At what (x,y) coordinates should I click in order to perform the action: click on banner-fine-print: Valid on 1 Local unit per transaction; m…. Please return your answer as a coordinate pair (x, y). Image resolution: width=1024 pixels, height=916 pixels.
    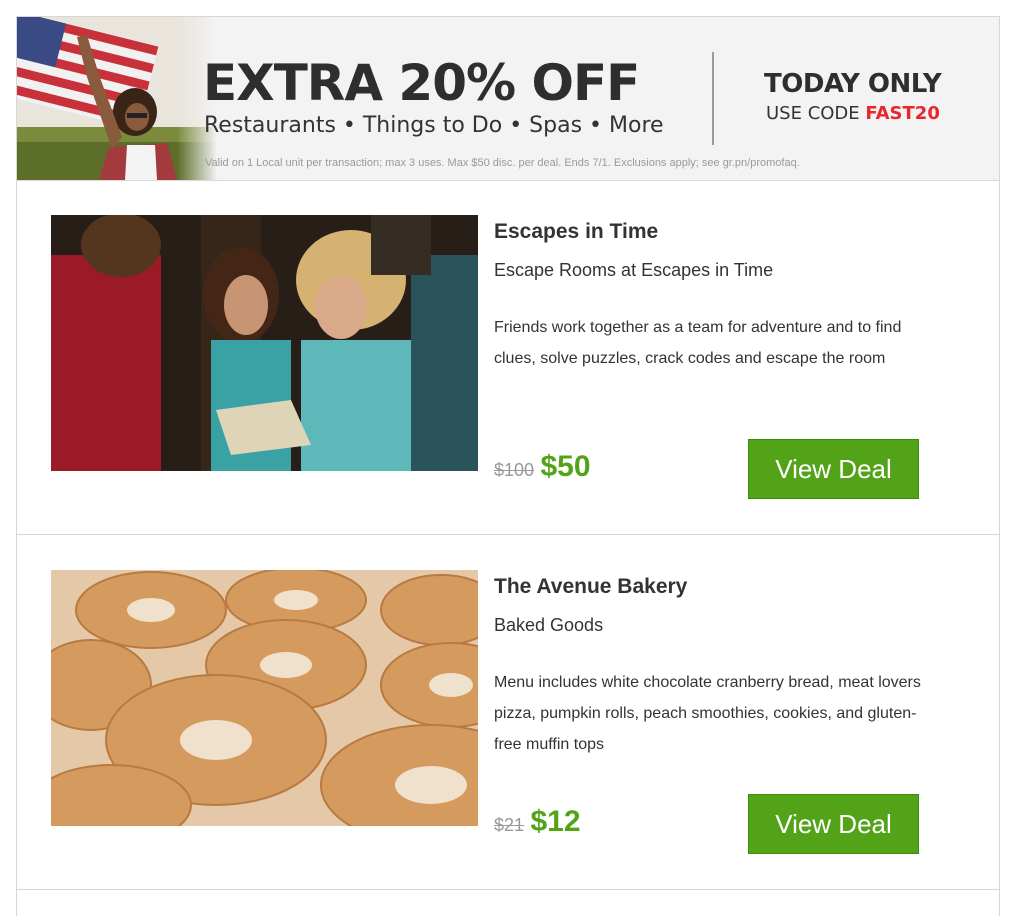
    Looking at the image, I should click on (502, 163).